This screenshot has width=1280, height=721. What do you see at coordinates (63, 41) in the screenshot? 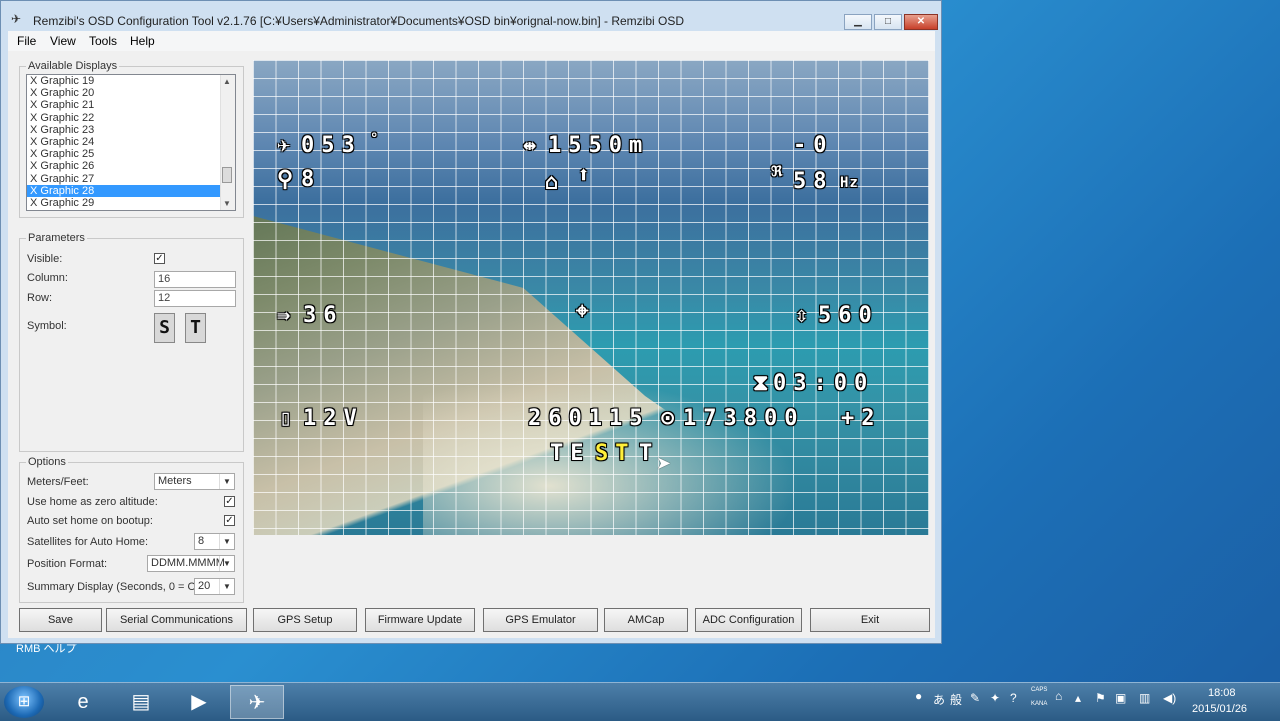
I see `menu-view: View` at bounding box center [63, 41].